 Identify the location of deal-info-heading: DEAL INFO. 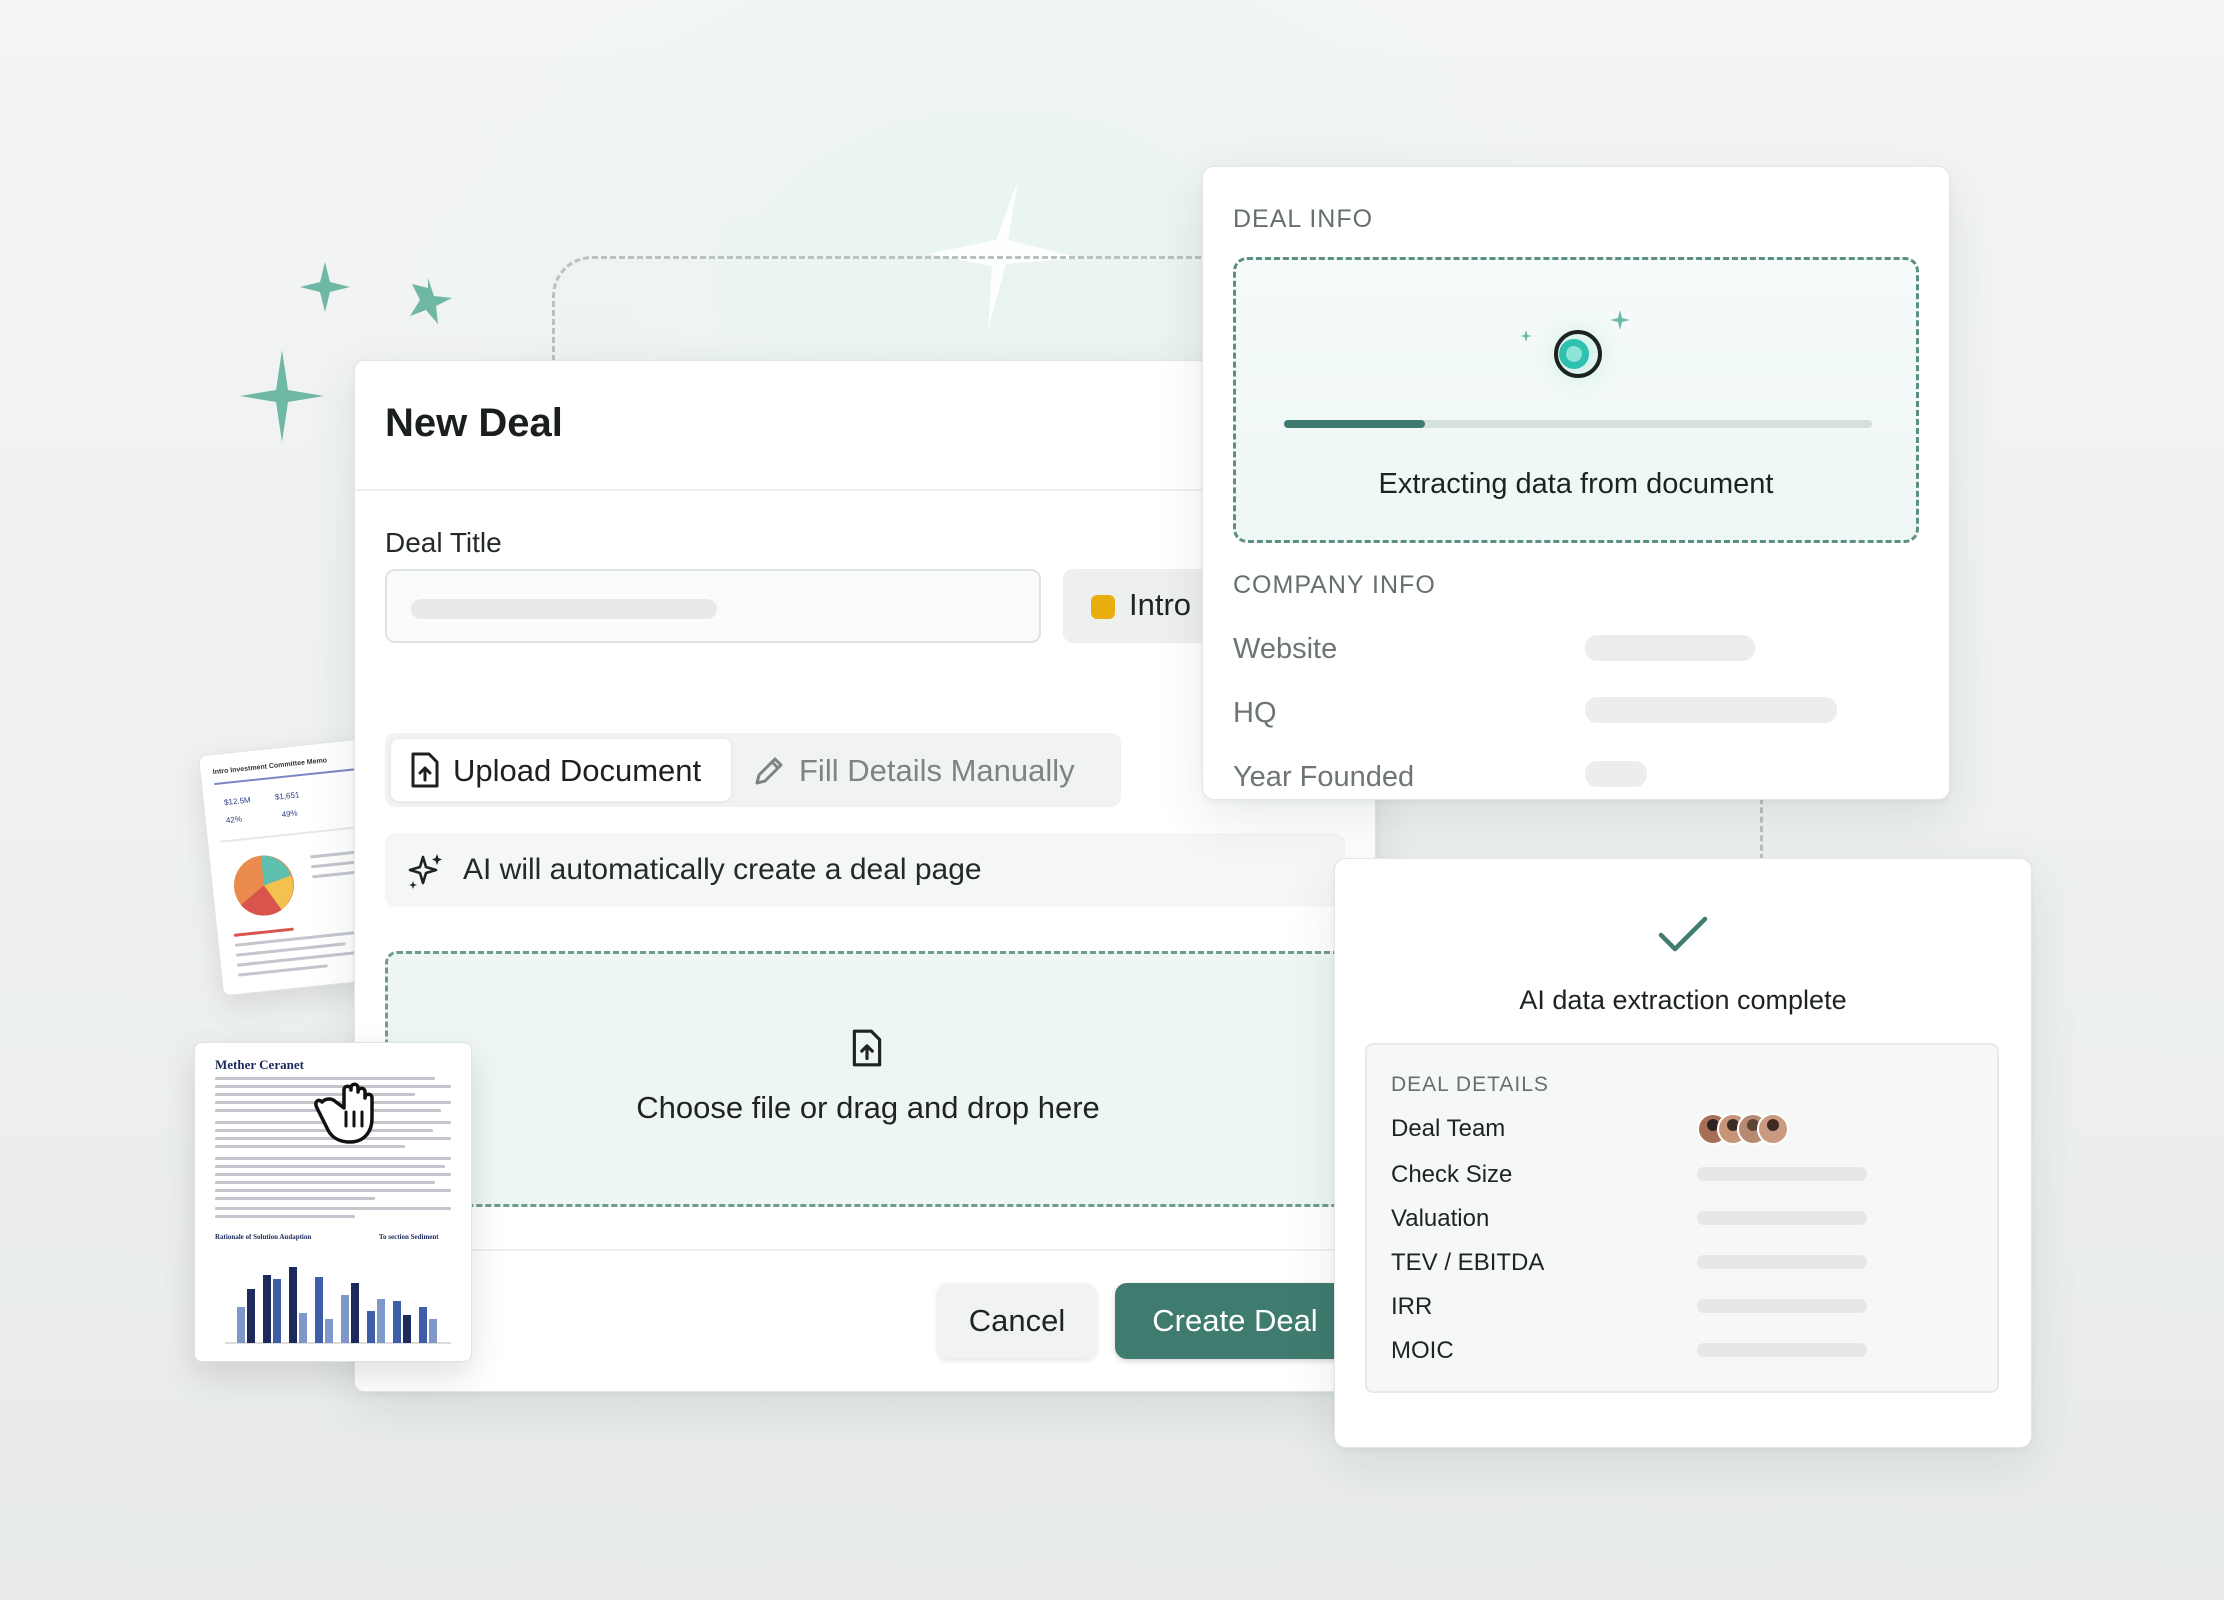
(1303, 219).